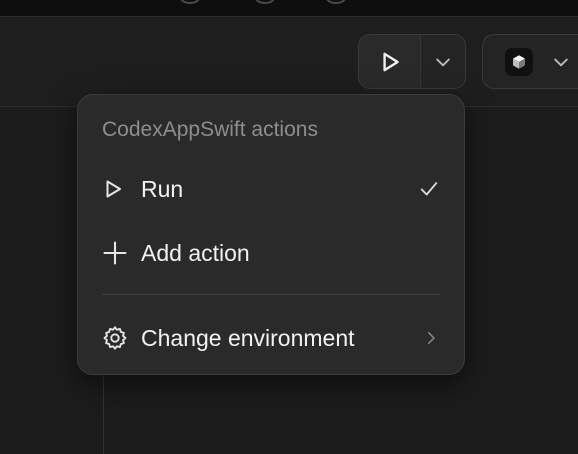 This screenshot has height=454, width=578. What do you see at coordinates (429, 189) in the screenshot?
I see `checkmark-icon` at bounding box center [429, 189].